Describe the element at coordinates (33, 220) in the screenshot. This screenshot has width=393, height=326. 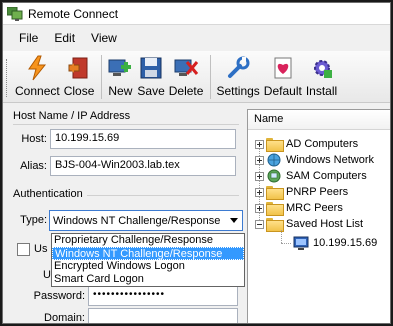
I see `type-label: Type:` at that location.